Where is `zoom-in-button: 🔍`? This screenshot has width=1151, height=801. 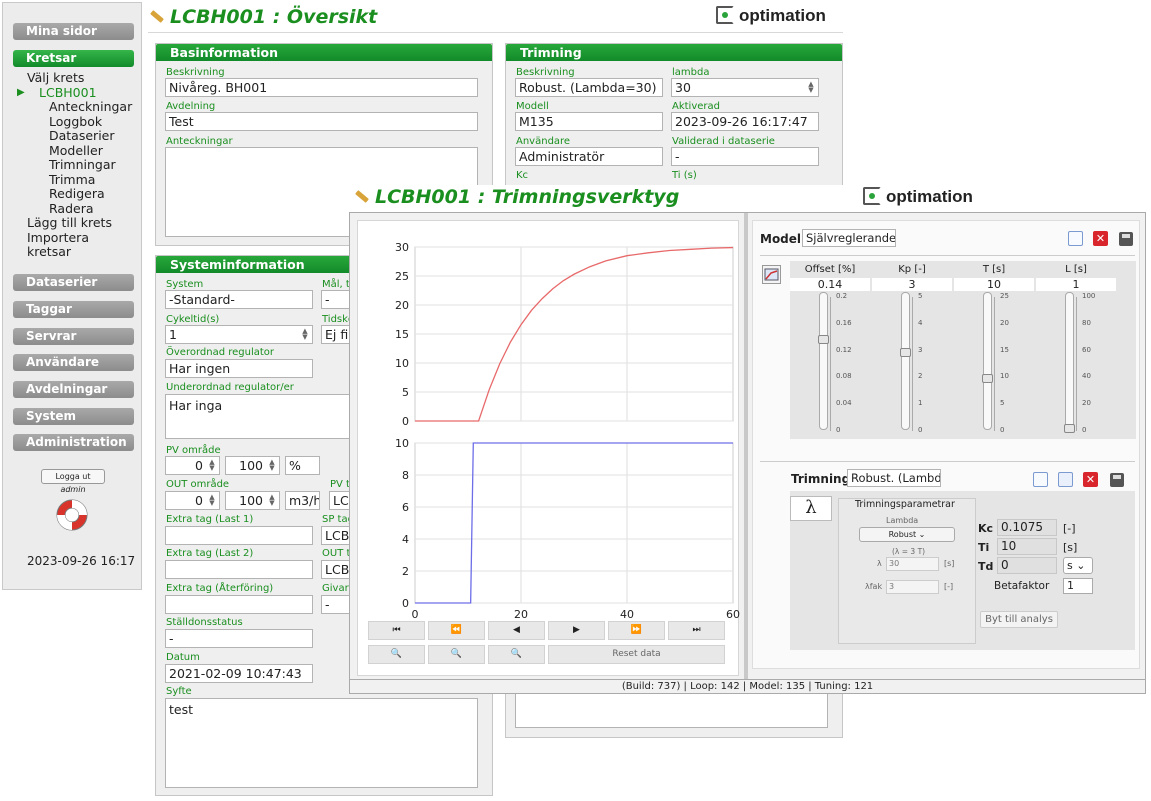 zoom-in-button: 🔍 is located at coordinates (396, 654).